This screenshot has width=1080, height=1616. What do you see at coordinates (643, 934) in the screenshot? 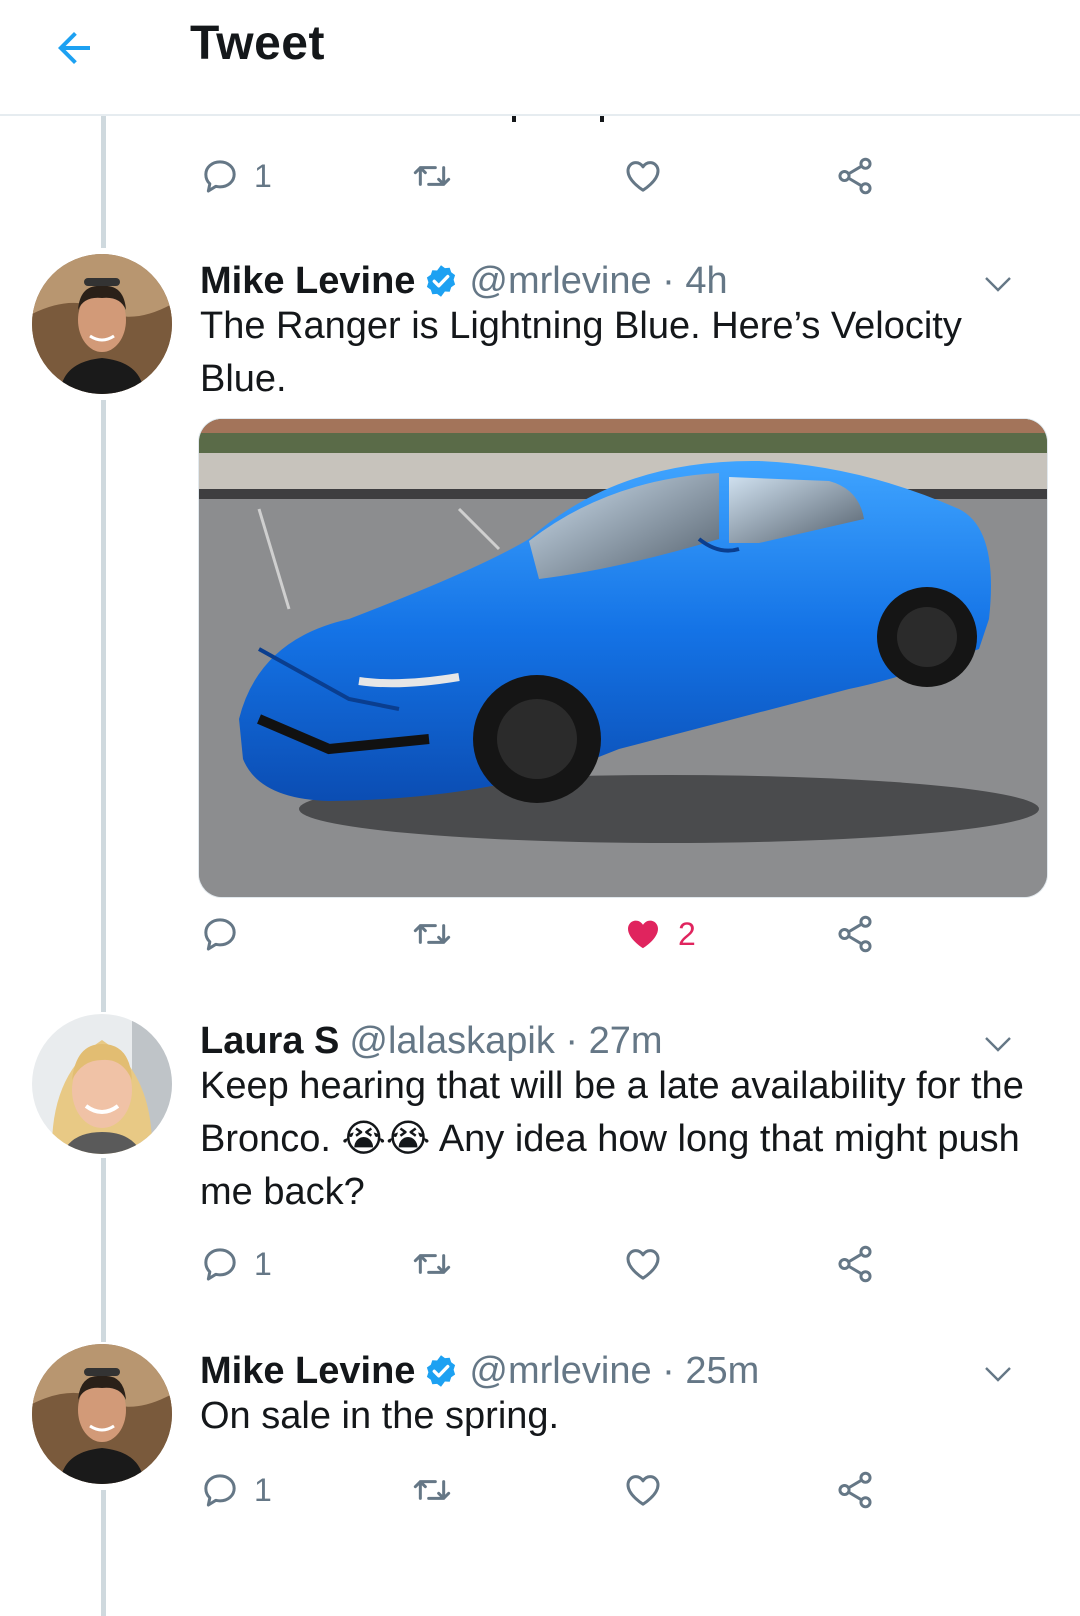
I see `heart-filled-icon` at bounding box center [643, 934].